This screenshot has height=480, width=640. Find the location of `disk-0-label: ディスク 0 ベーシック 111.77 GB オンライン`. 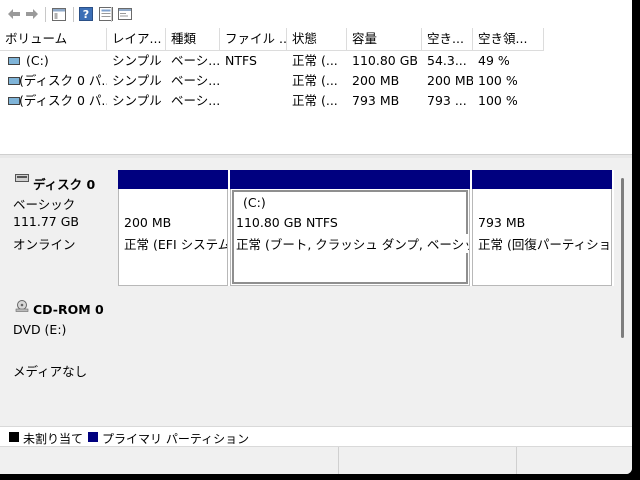

disk-0-label: ディスク 0 ベーシック 111.77 GB オンライン is located at coordinates (62, 232).